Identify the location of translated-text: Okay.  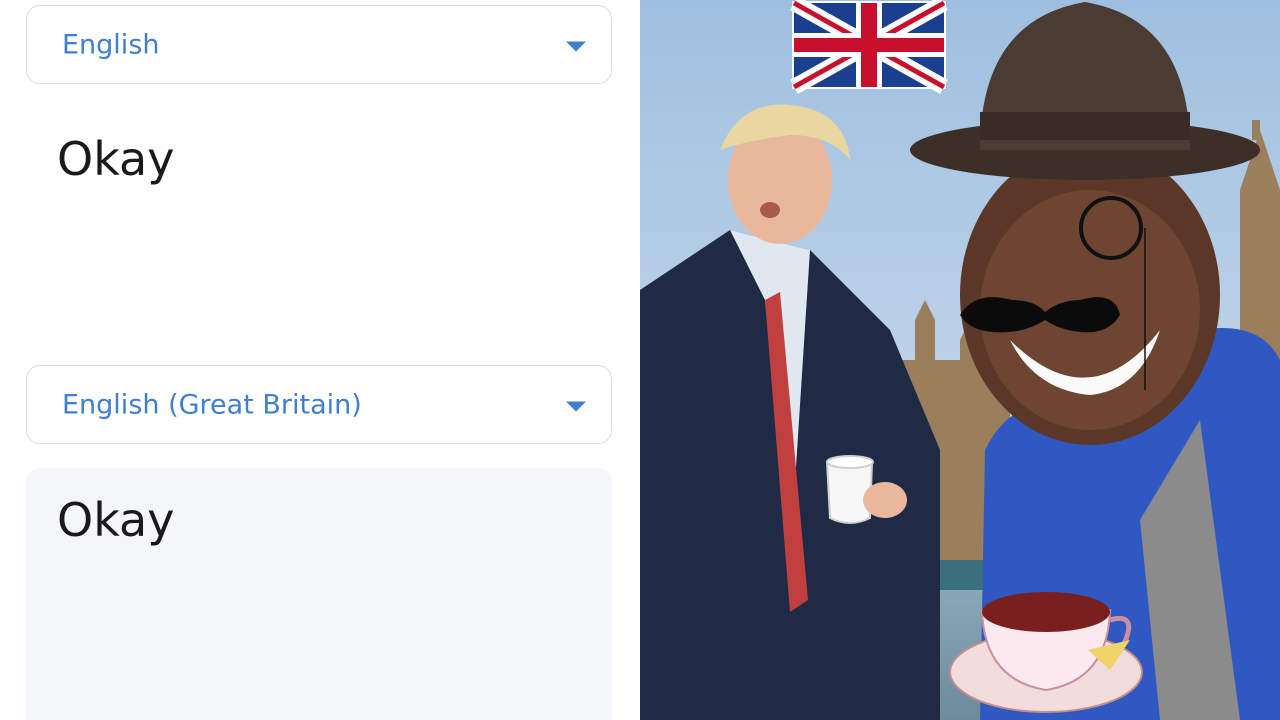
(116, 520).